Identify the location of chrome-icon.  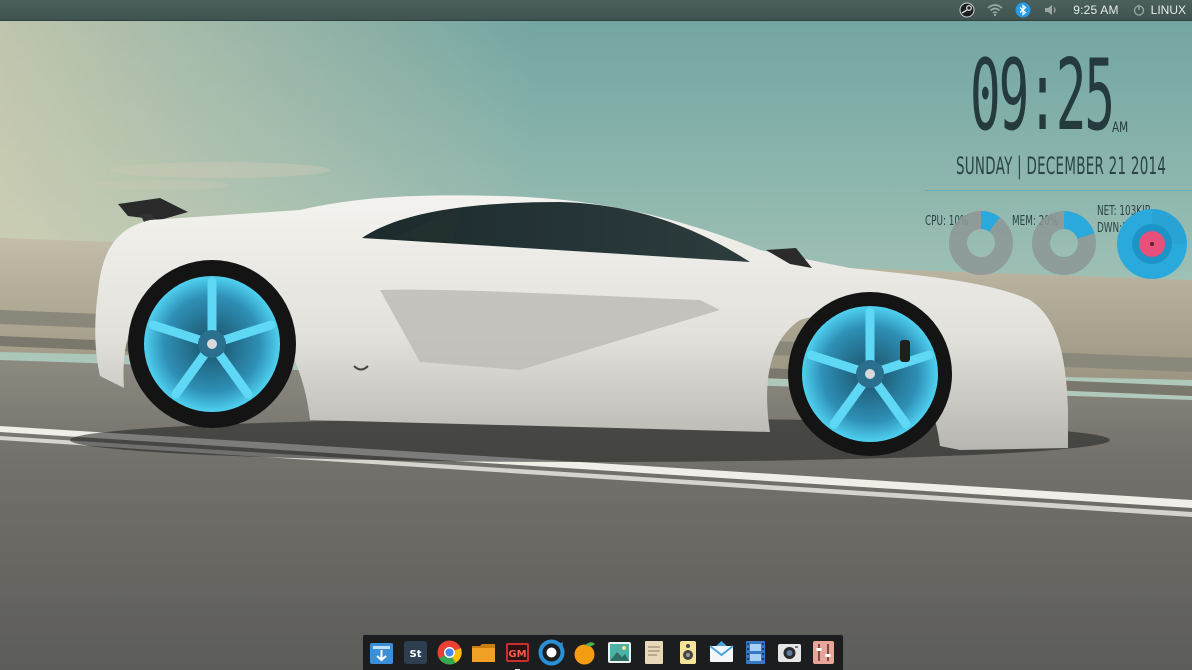
(449, 652).